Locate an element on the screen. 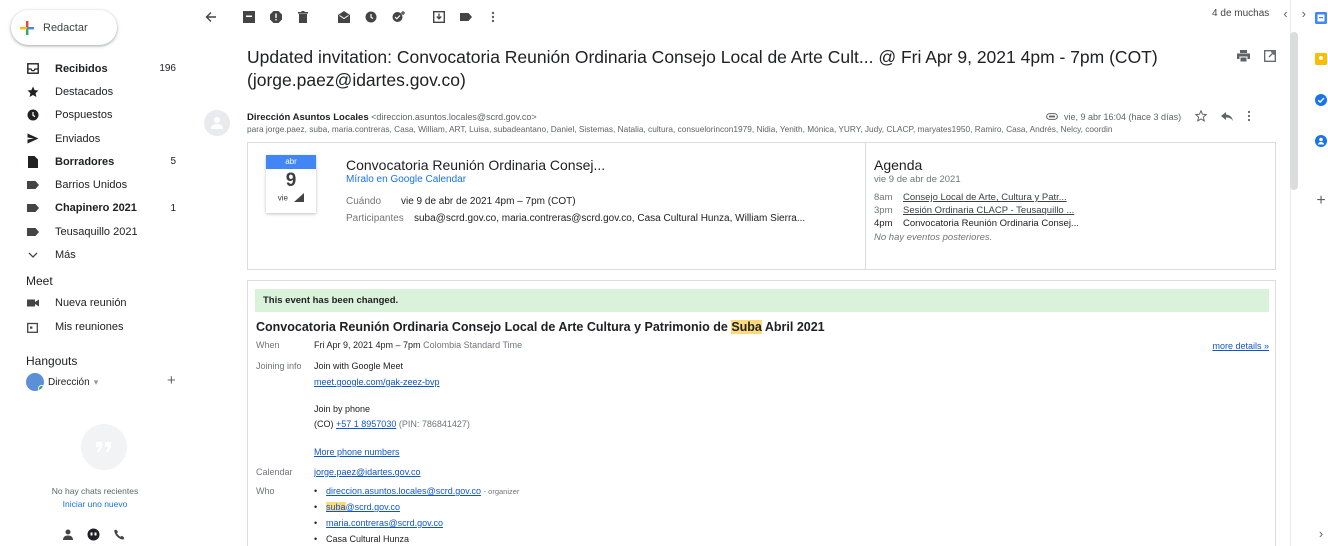 Image resolution: width=1328 pixels, height=546 pixels. more-options-button is located at coordinates (493, 17).